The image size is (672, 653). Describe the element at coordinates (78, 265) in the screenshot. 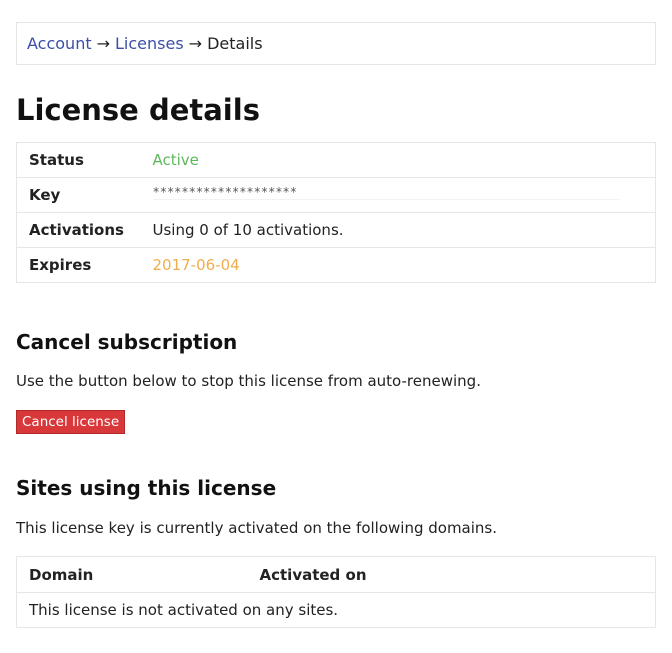

I see `expires-label: Expires` at that location.